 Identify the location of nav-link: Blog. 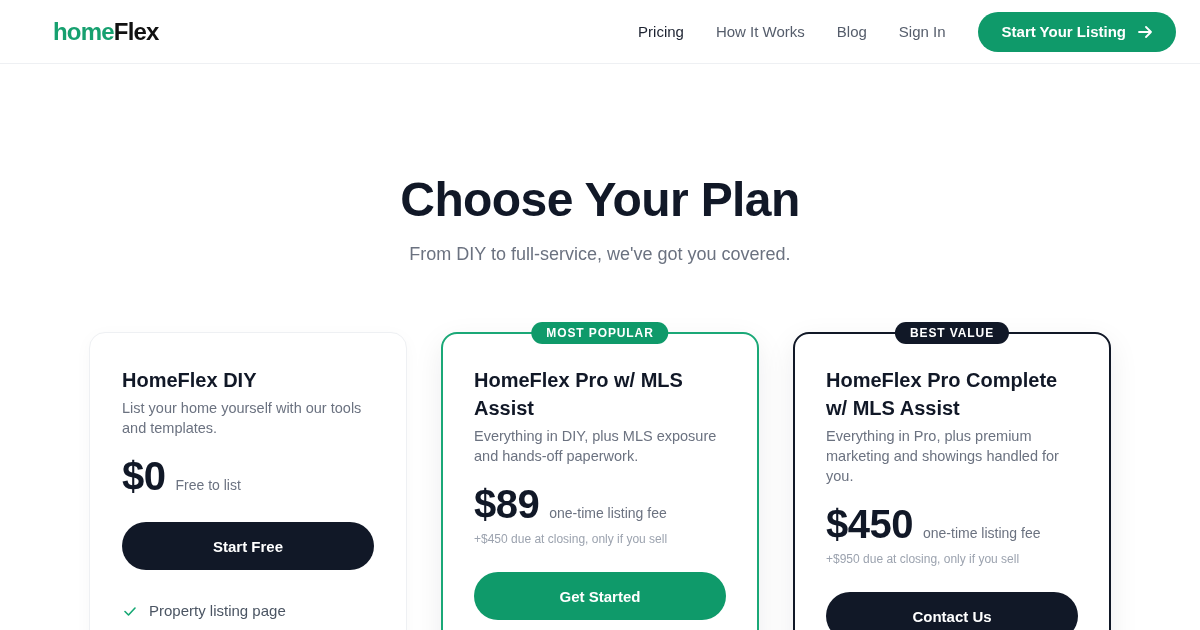
(851, 31).